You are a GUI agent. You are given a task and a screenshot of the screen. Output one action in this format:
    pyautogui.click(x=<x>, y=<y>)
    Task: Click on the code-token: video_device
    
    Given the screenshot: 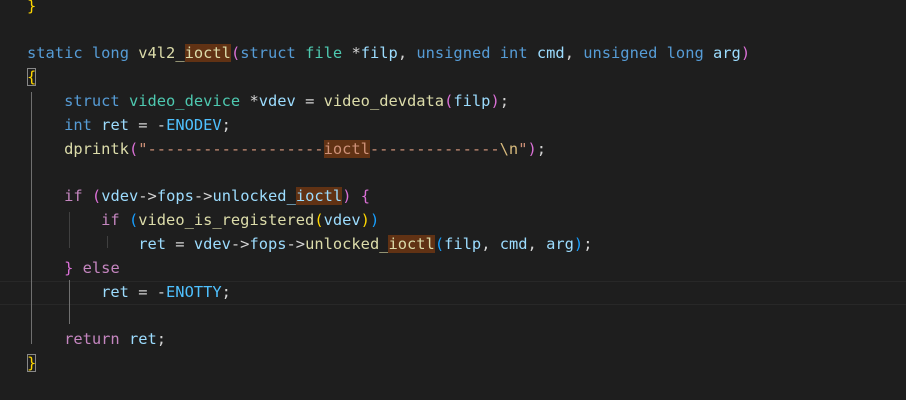 What is the action you would take?
    pyautogui.click(x=184, y=101)
    